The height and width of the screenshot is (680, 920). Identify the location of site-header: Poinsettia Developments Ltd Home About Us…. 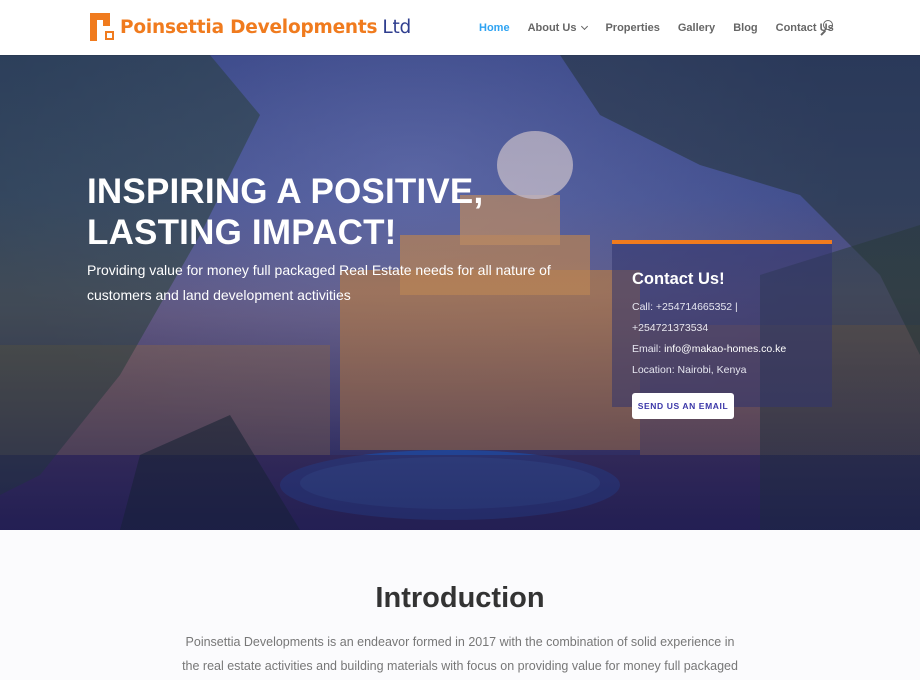
(460, 27).